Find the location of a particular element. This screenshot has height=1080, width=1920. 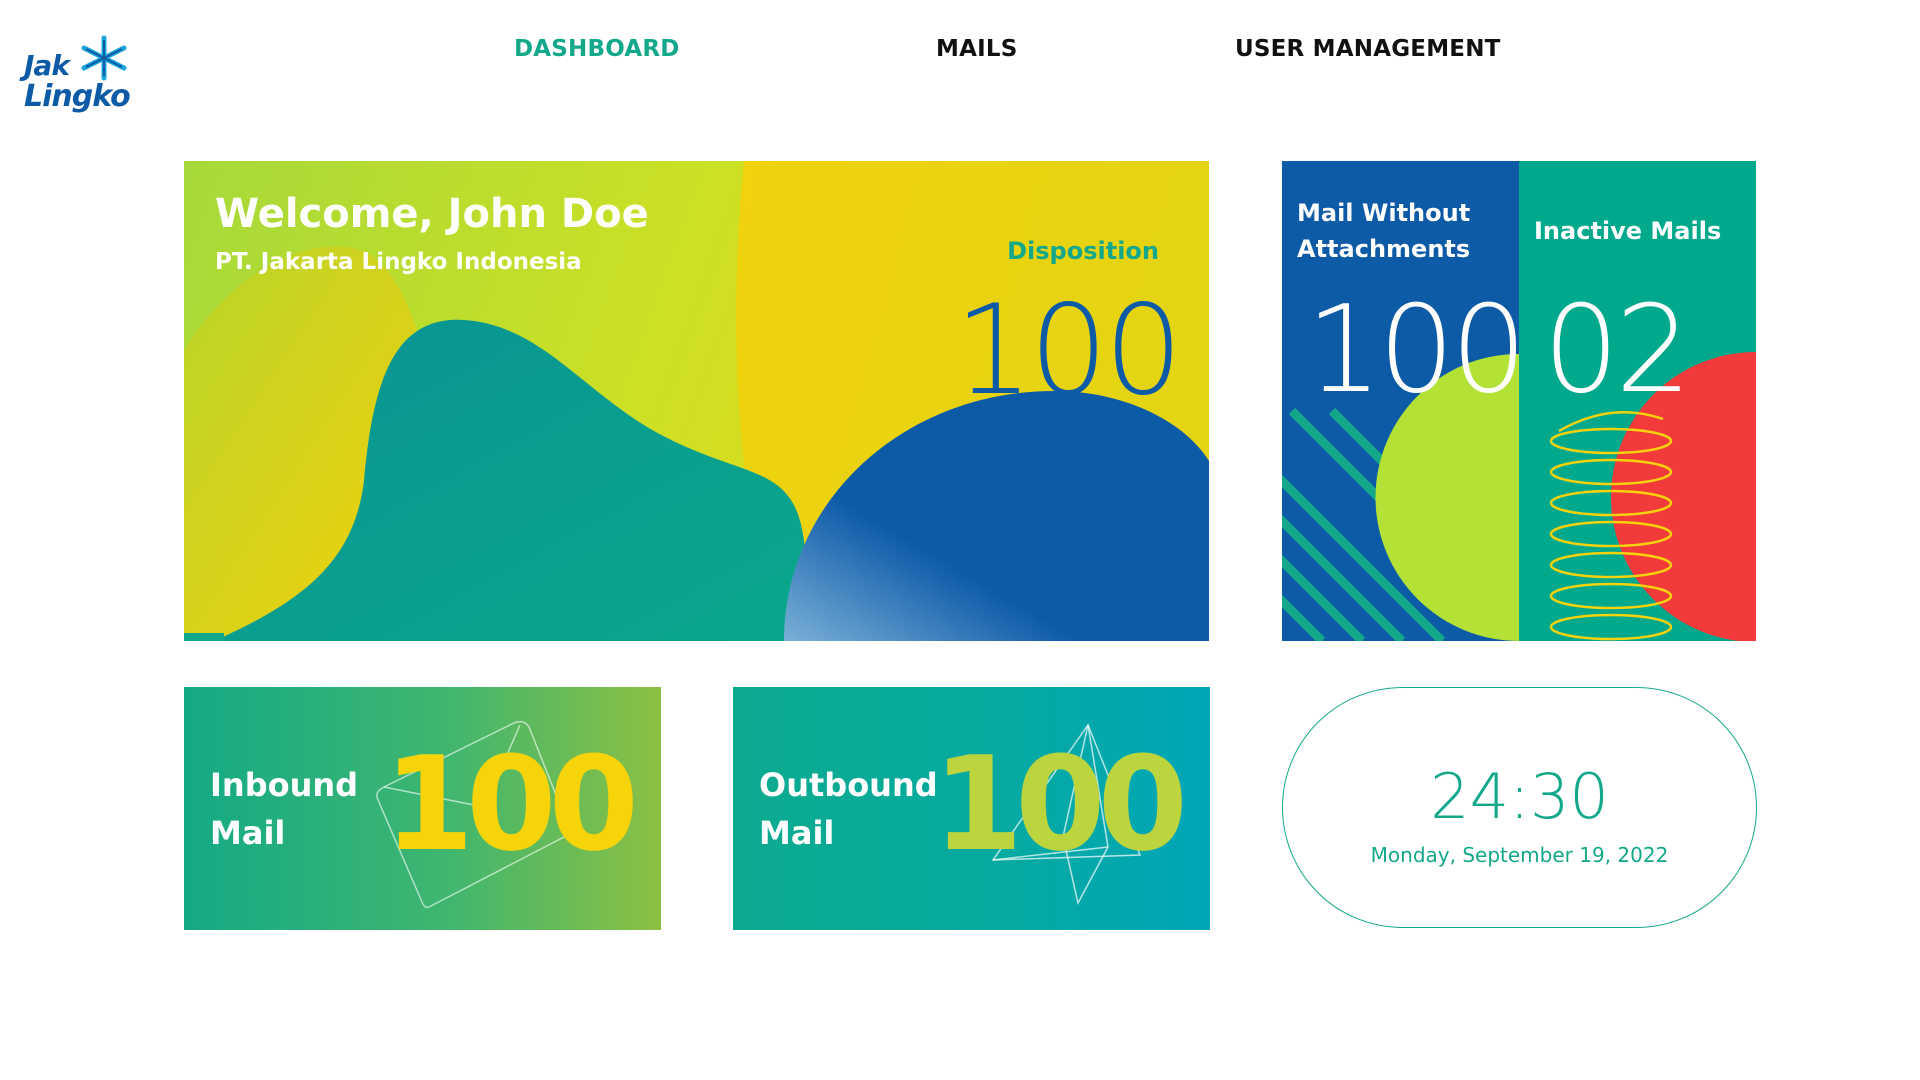

outbound-mail-value: 100 is located at coordinates (1060, 804).